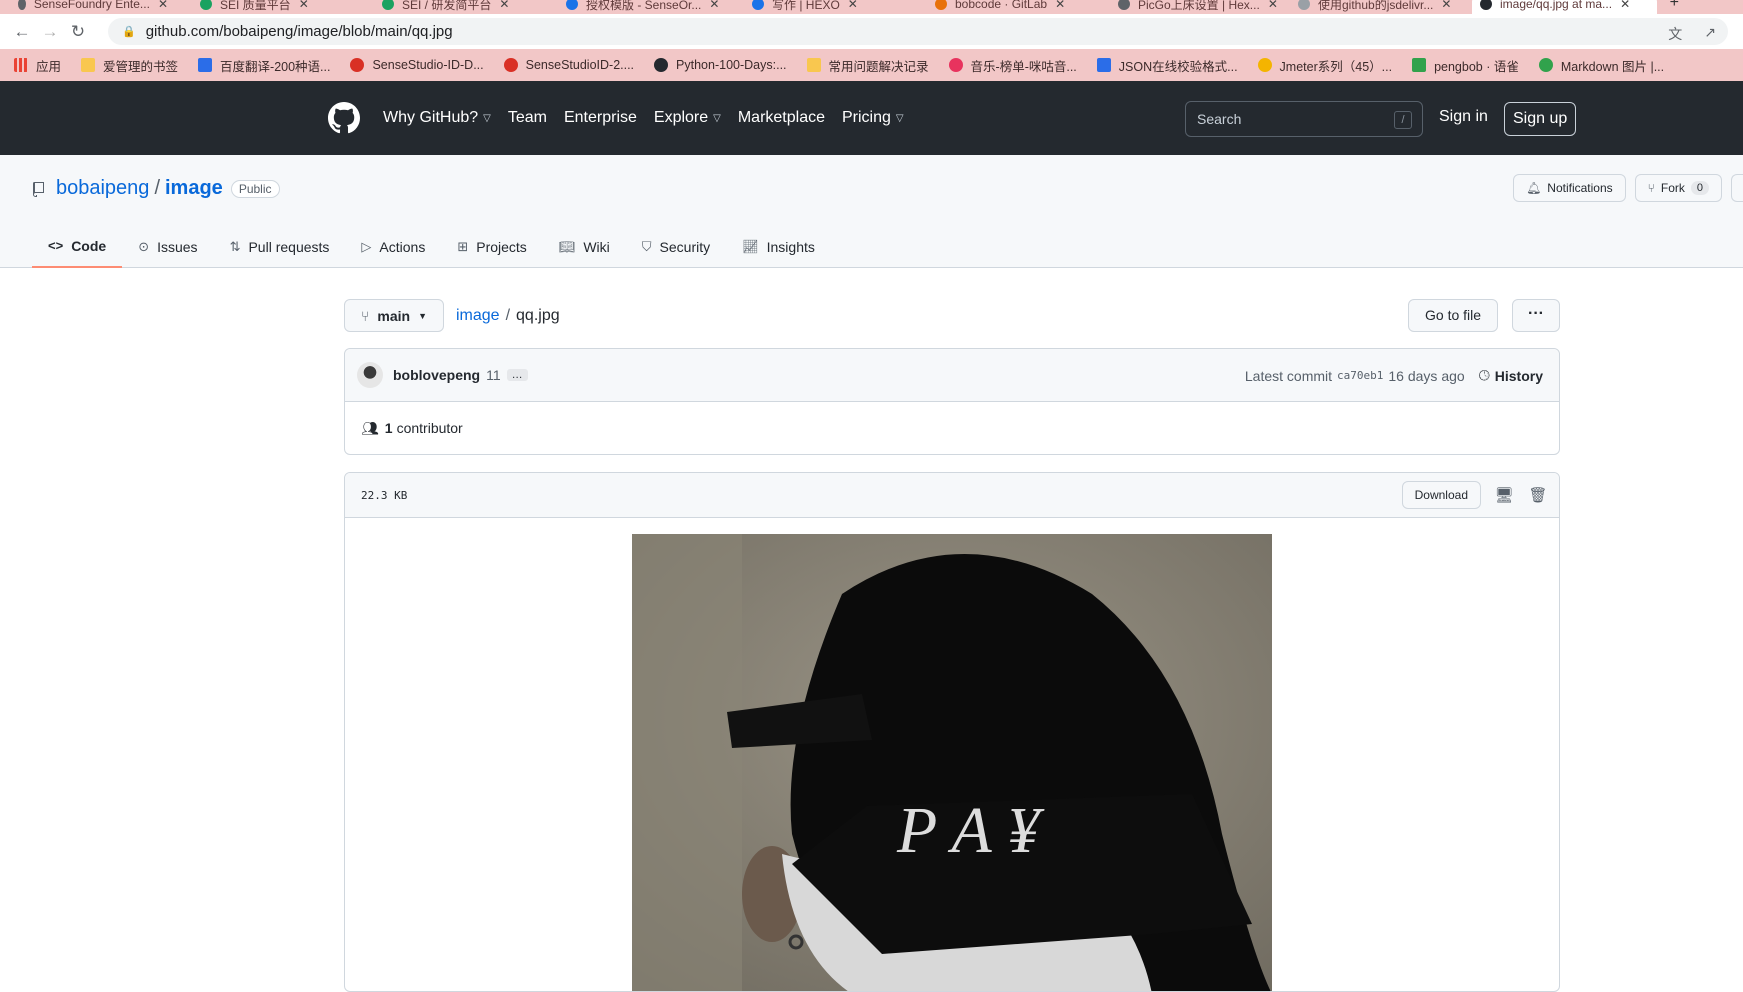 The height and width of the screenshot is (992, 1743). What do you see at coordinates (510, 65) in the screenshot?
I see `sensestudio-icon` at bounding box center [510, 65].